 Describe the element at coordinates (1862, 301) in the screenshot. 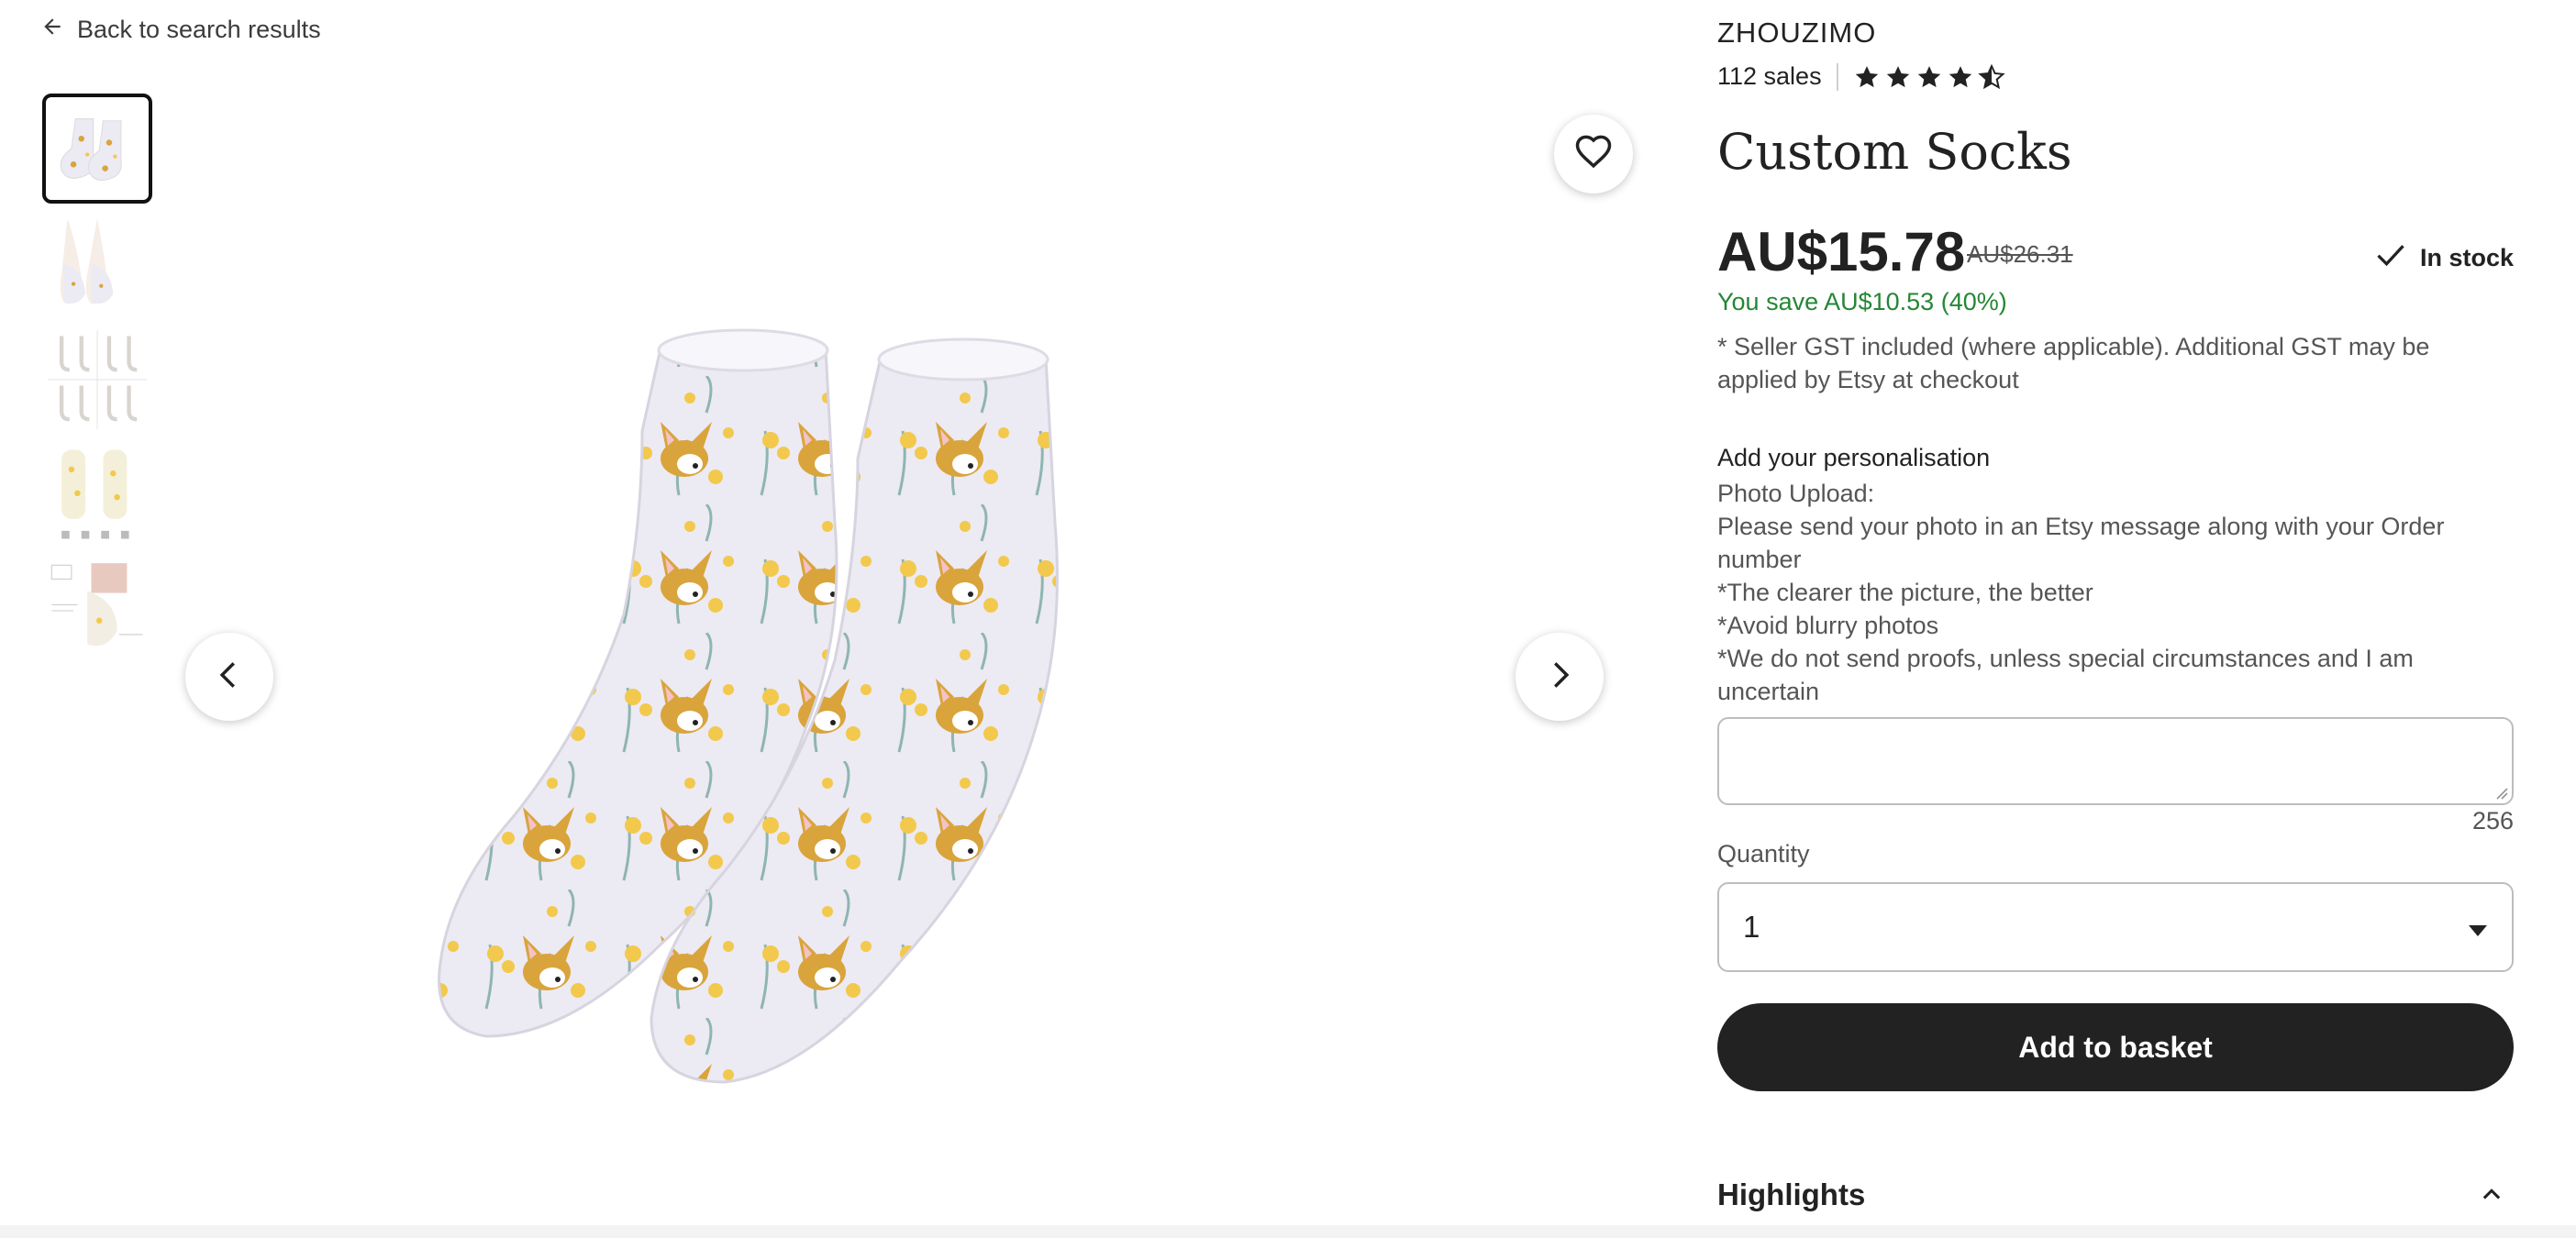

I see `savings-text: You save AU$10.53 (40%)` at that location.